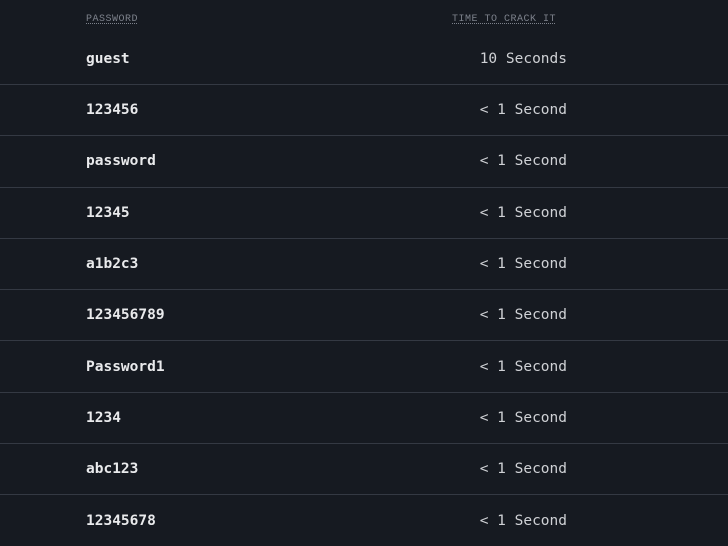 This screenshot has height=546, width=728. I want to click on table-row: guest 10 Seconds, so click(364, 59).